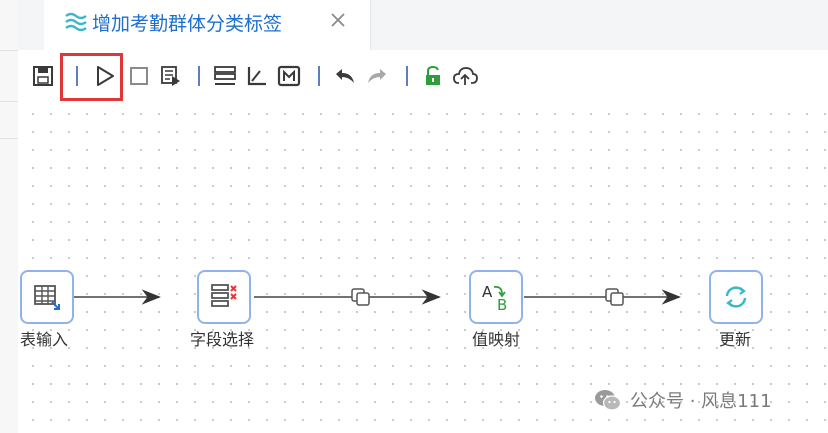 This screenshot has width=828, height=433. Describe the element at coordinates (91, 77) in the screenshot. I see `run-highlight-box` at that location.